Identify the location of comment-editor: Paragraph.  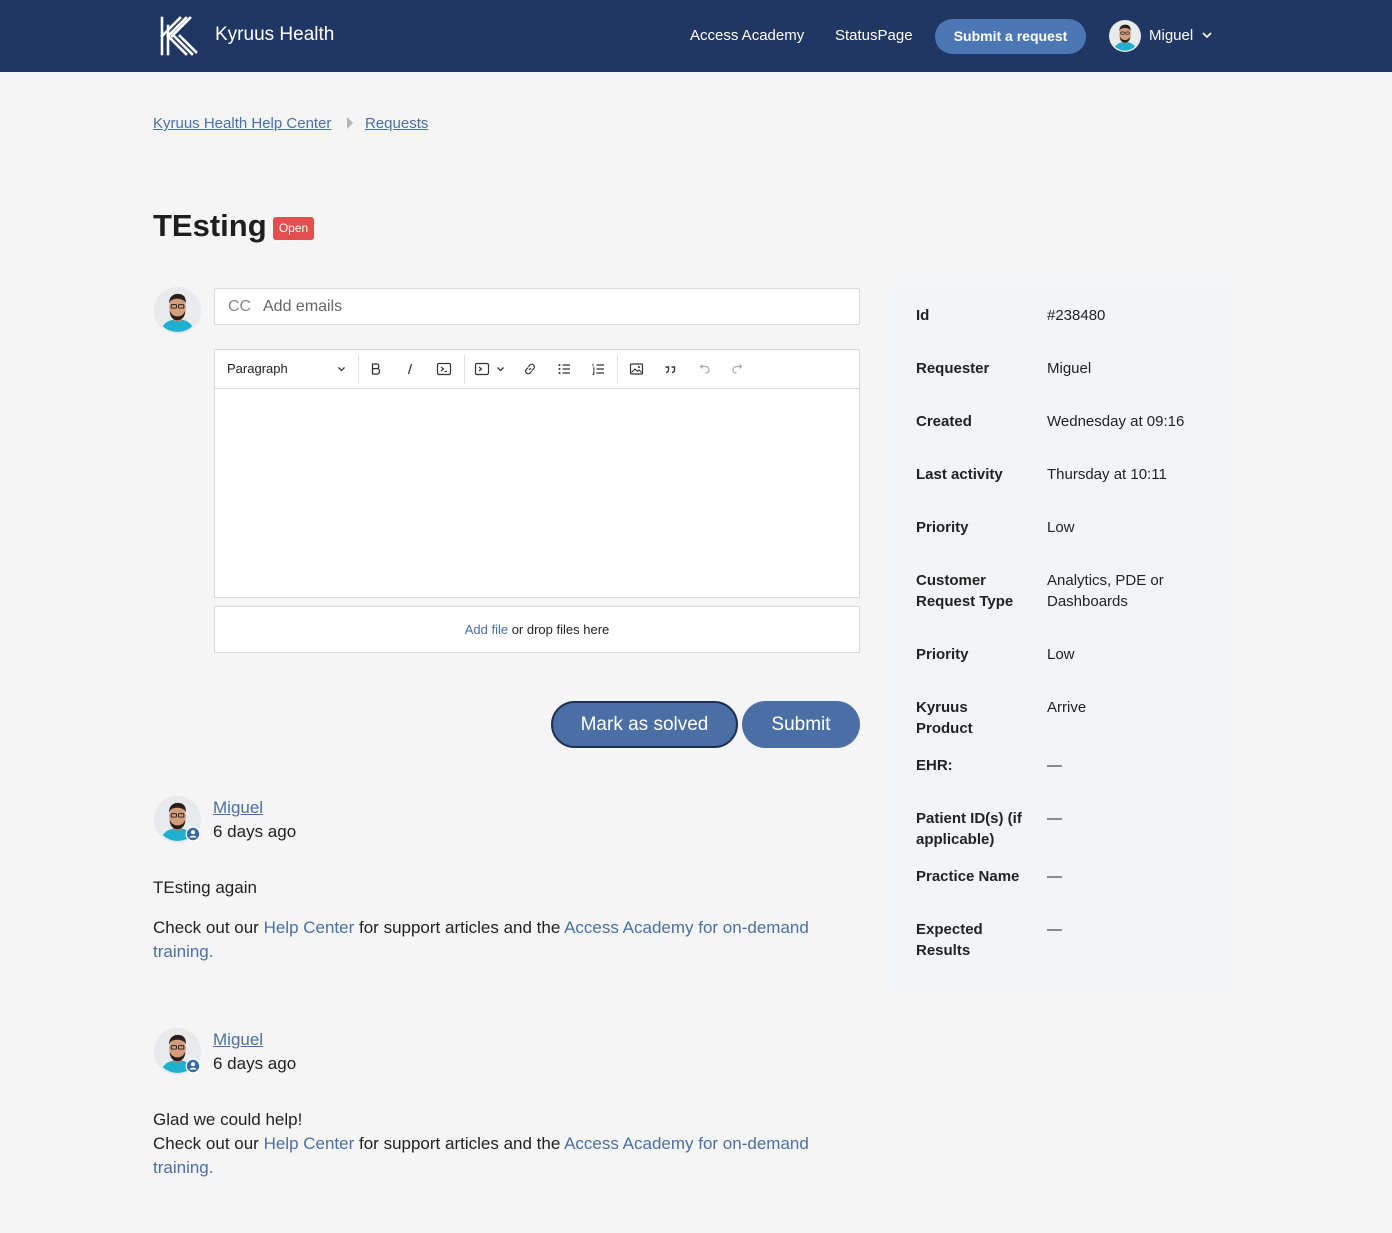
(537, 473).